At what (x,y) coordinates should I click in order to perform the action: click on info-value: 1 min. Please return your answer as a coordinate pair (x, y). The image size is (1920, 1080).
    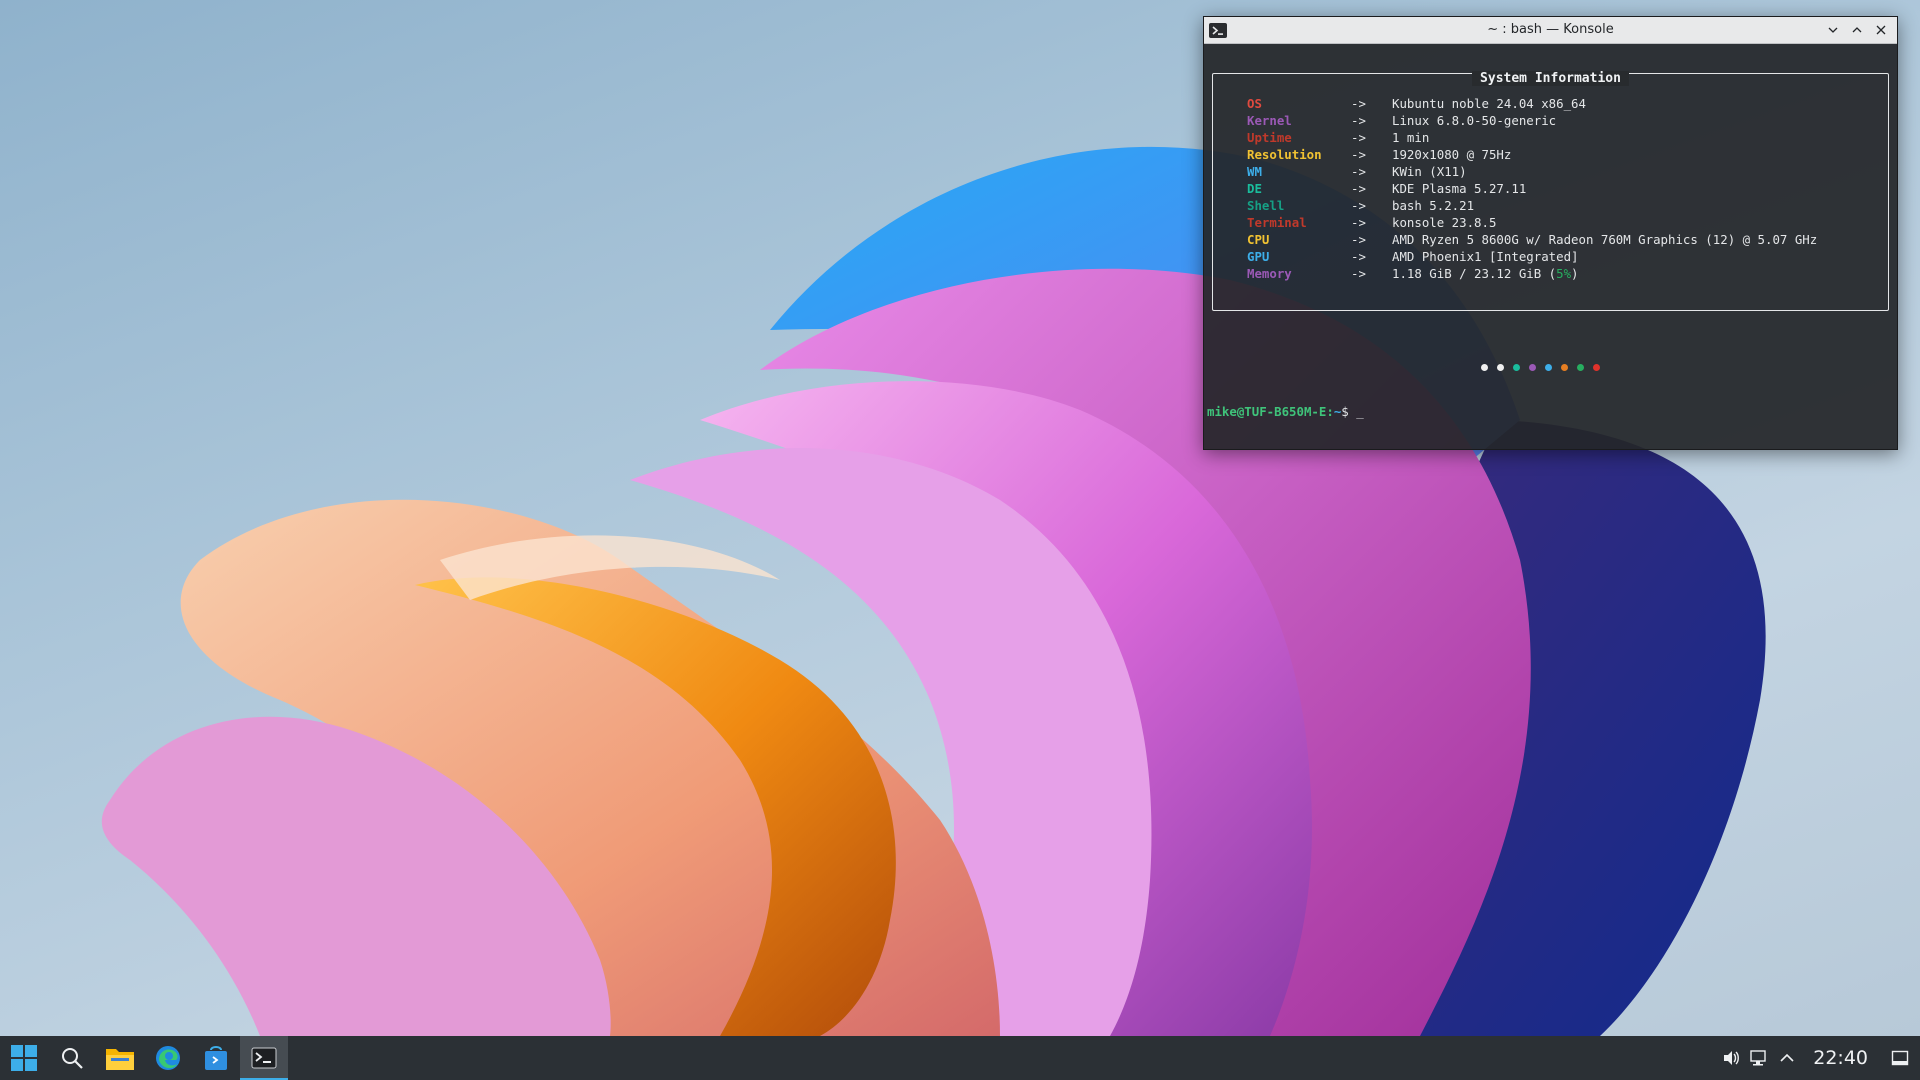
    Looking at the image, I should click on (1411, 137).